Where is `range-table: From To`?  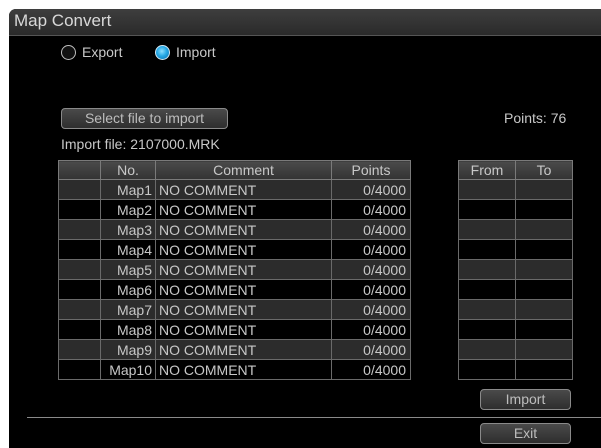
range-table: From To is located at coordinates (515, 270).